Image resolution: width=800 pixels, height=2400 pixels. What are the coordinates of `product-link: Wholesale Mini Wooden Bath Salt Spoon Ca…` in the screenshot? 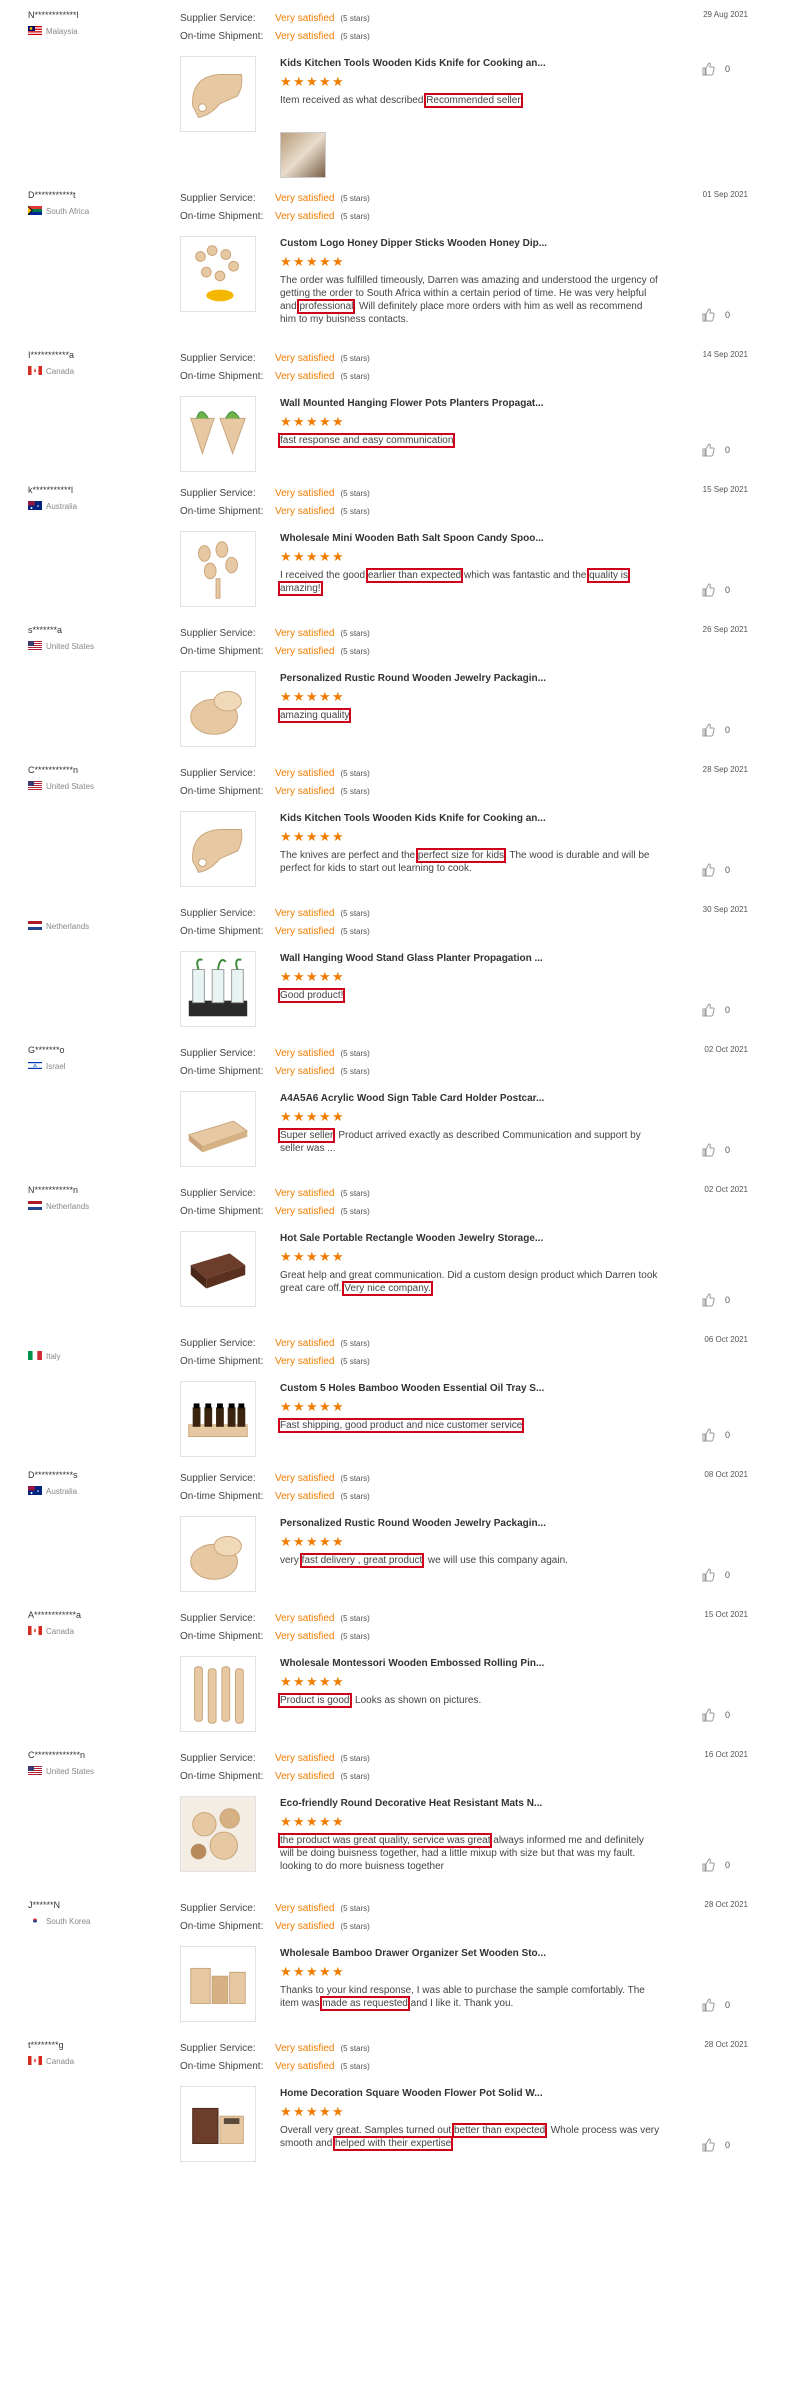 It's located at (412, 538).